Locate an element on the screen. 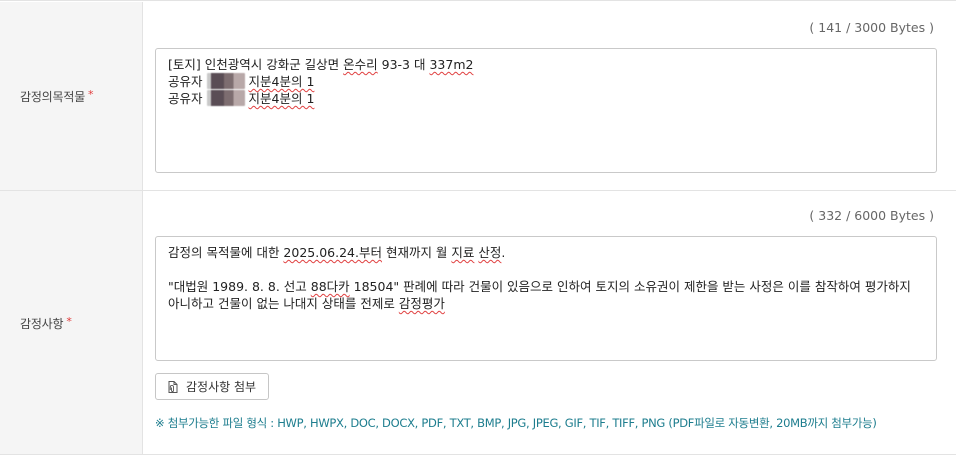 The height and width of the screenshot is (455, 956). text-line: 감정의 목적물에 대한 2025.06.24.부터 현재까지 월 지료 산정. is located at coordinates (337, 252).